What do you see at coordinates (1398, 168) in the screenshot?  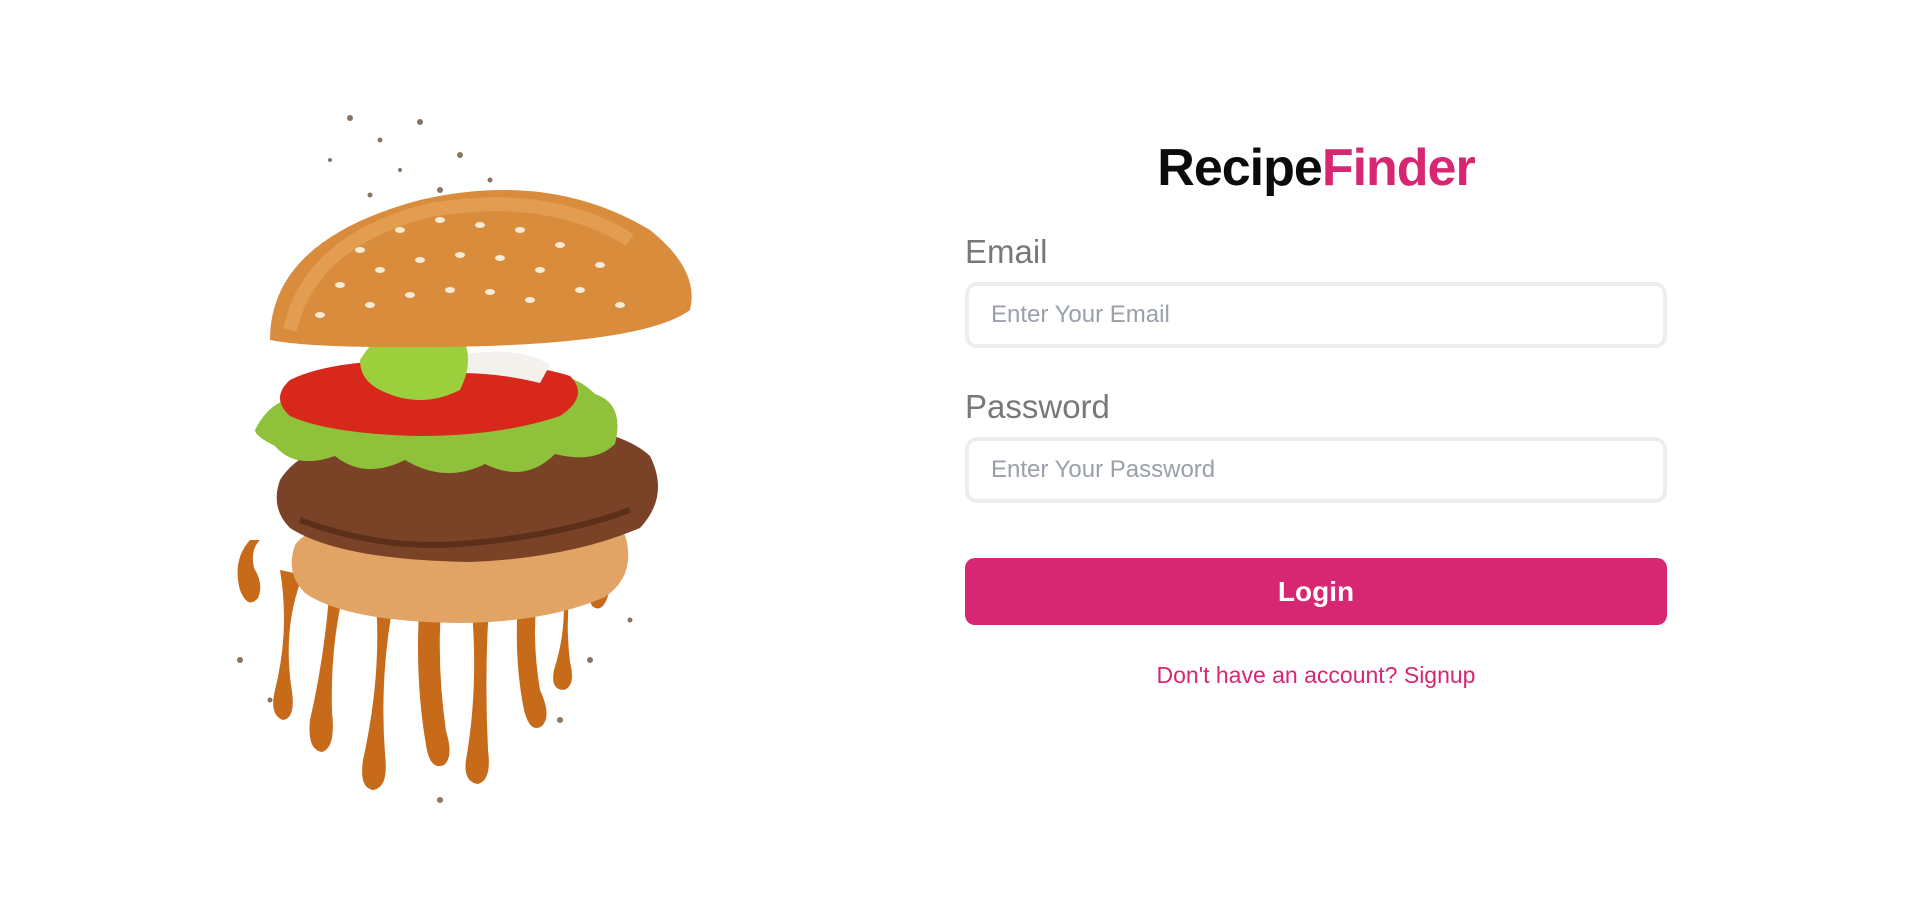 I see `brand-part-finder: Finder` at bounding box center [1398, 168].